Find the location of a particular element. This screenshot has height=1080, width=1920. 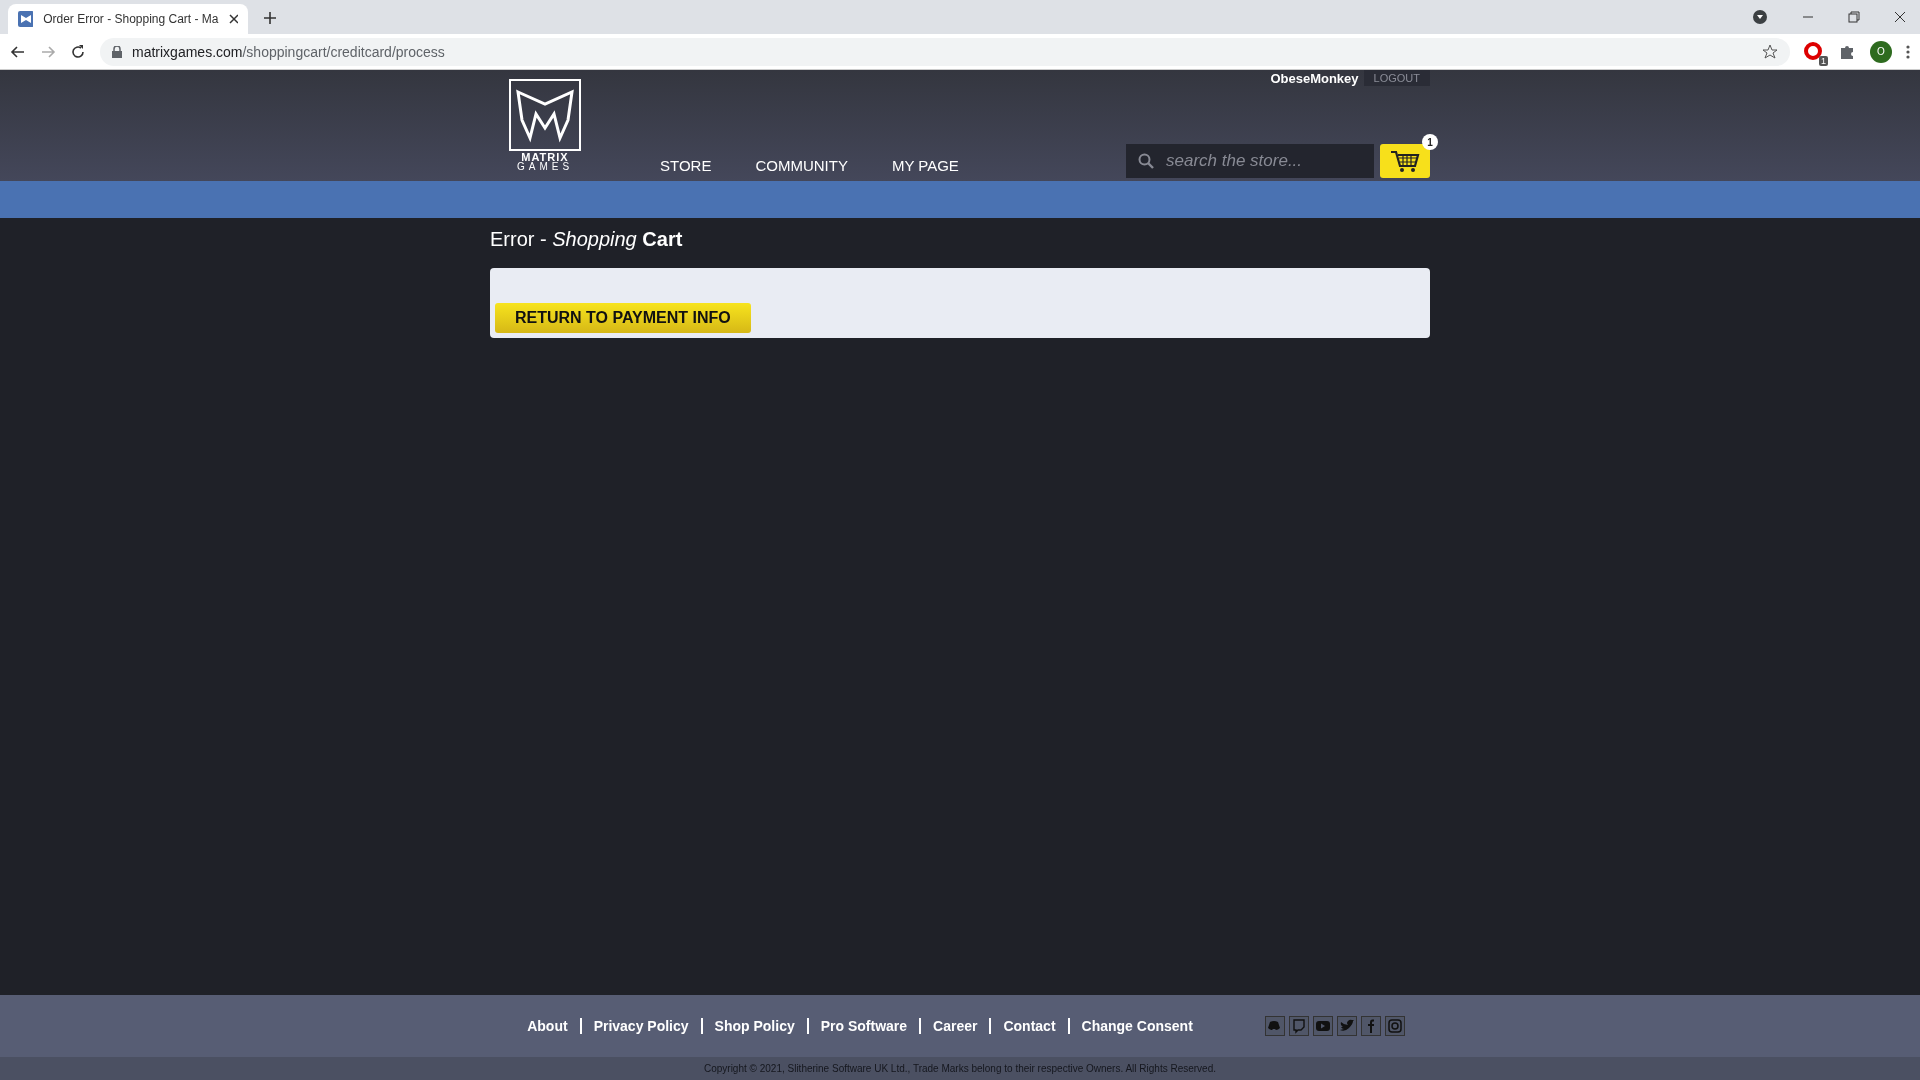

logo-text: GAMES is located at coordinates (545, 167).